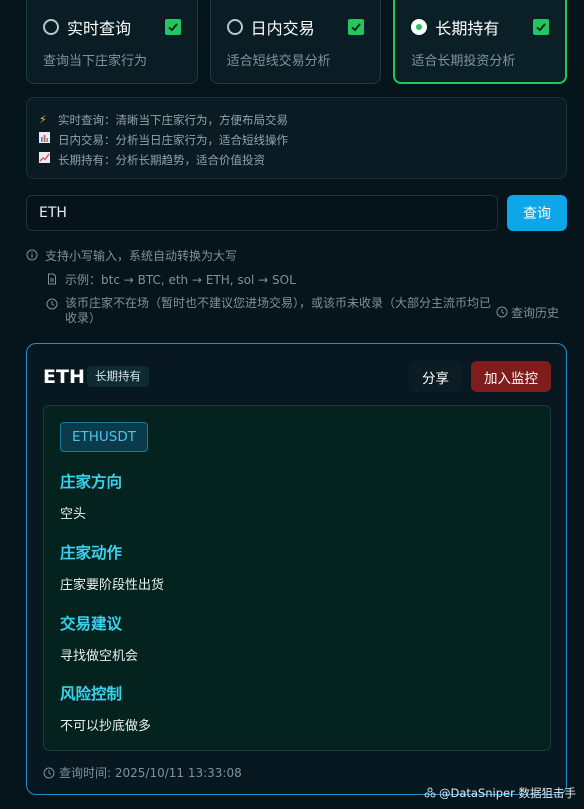 The height and width of the screenshot is (809, 584). Describe the element at coordinates (435, 376) in the screenshot. I see `share-button: 分享` at that location.